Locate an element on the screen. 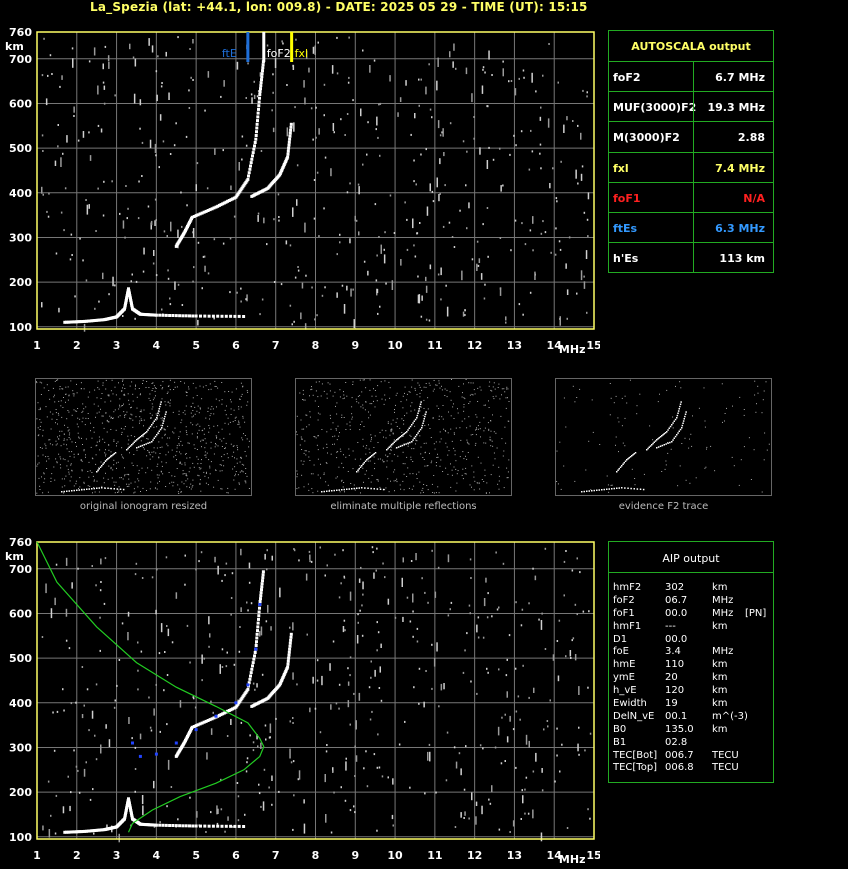  y-tick-label: 100 is located at coordinates (20, 327).